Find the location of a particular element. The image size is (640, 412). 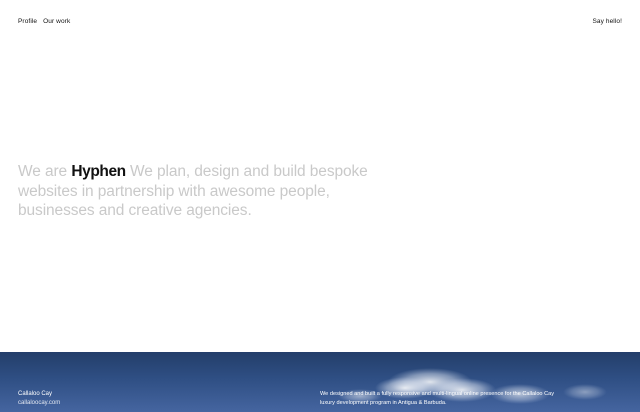

nav-link-our-work: Our work is located at coordinates (56, 22).